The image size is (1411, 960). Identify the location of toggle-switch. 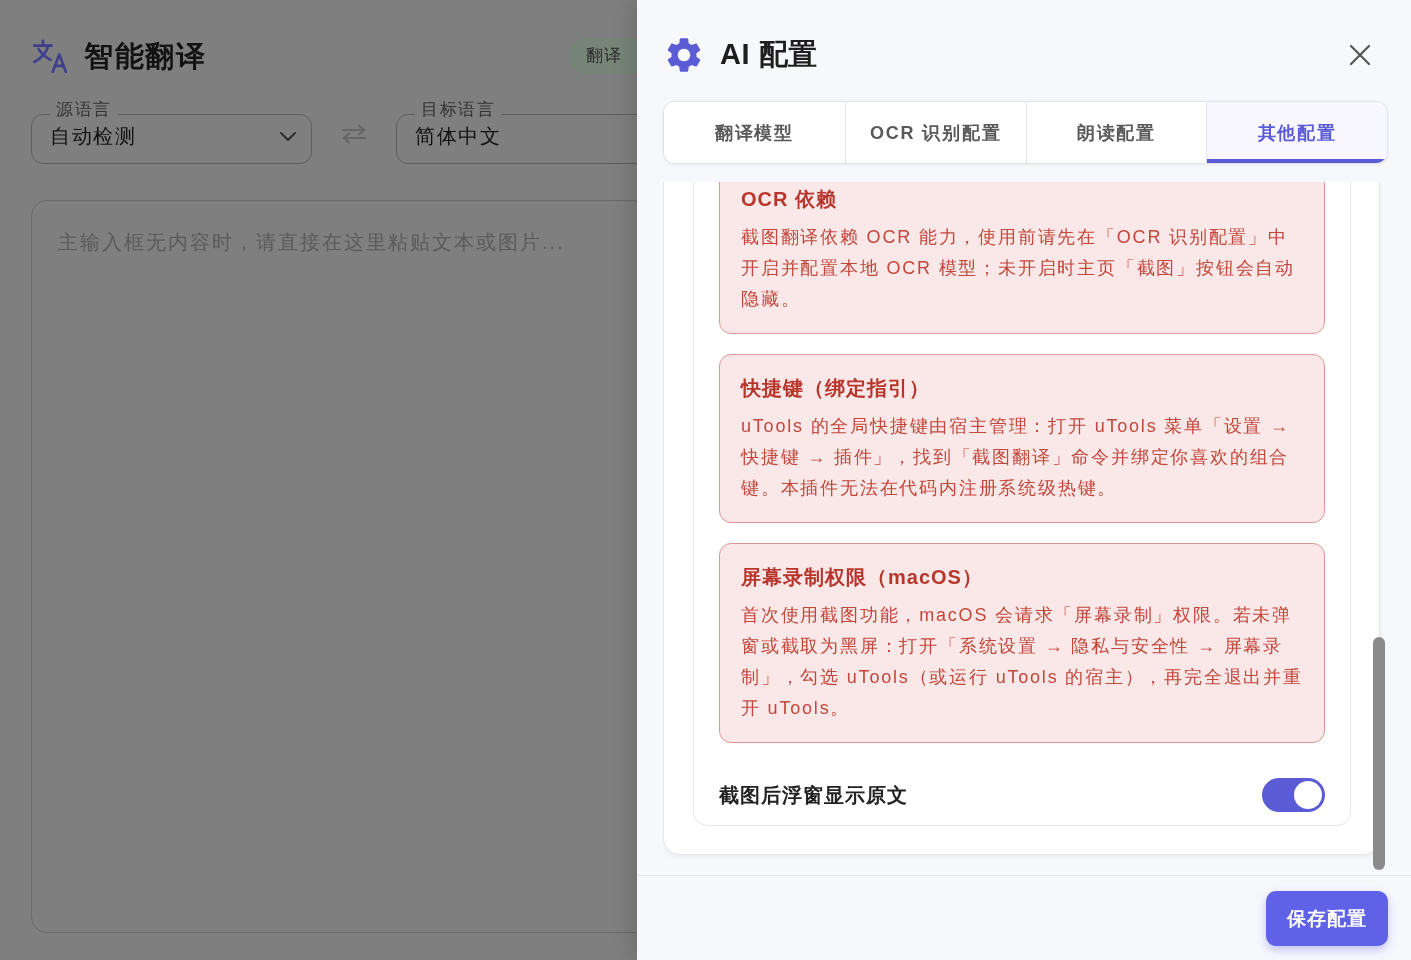
(1293, 795).